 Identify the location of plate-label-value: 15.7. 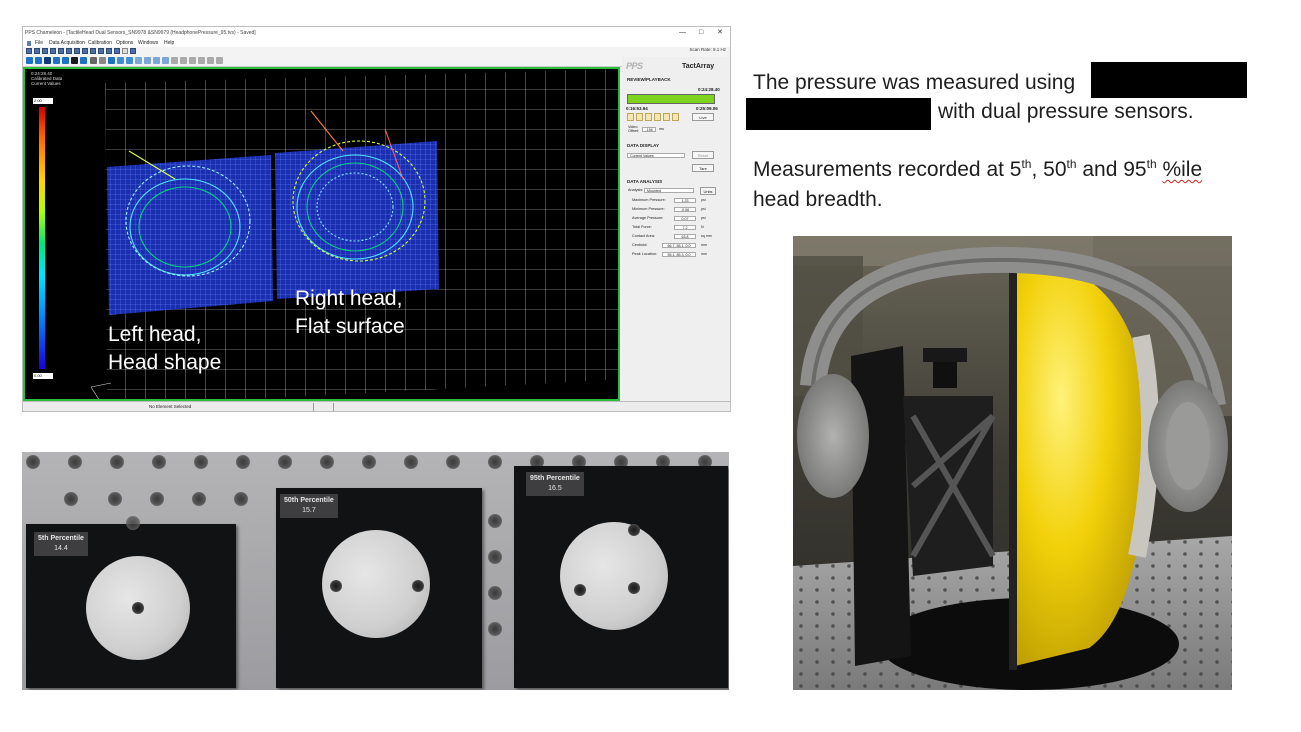
(309, 510).